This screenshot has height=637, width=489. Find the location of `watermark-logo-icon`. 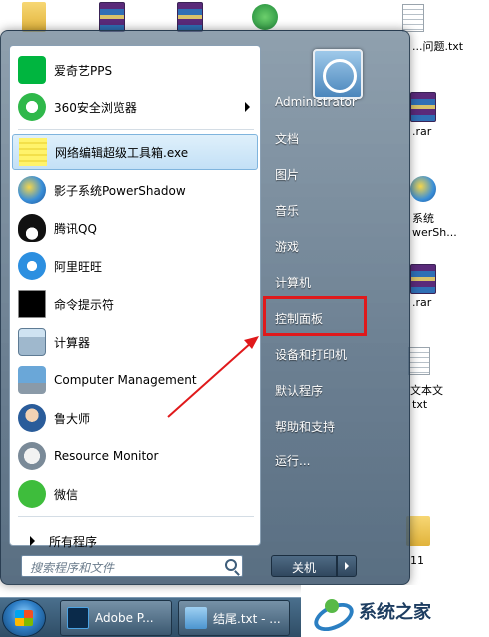

watermark-logo-icon is located at coordinates (332, 611).